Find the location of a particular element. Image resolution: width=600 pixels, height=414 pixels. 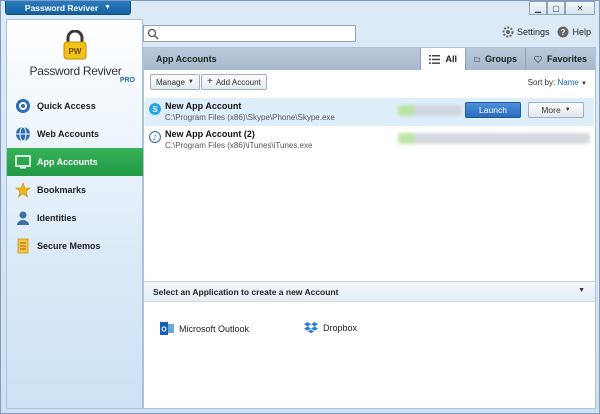

minimize-icon: ▁ is located at coordinates (538, 8).